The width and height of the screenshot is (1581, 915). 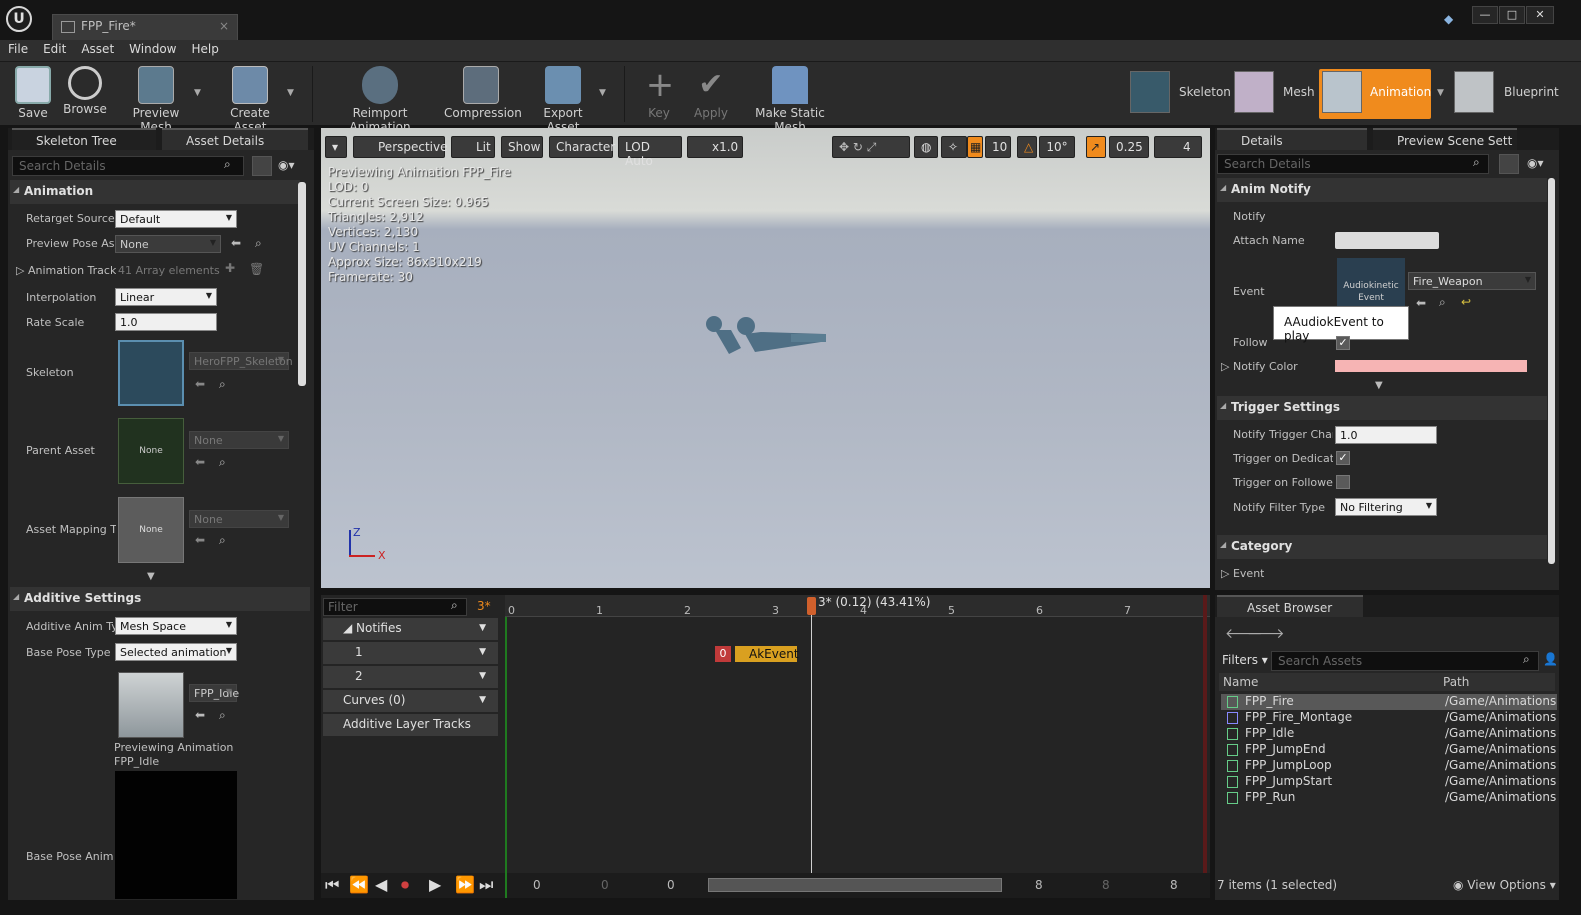 I want to click on perspective-button: Perspective, so click(x=400, y=147).